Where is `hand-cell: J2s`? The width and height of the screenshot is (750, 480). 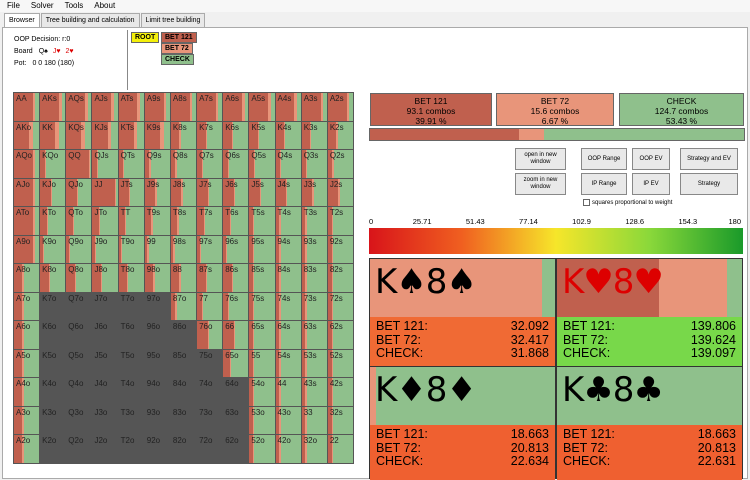
hand-cell: J2s is located at coordinates (340, 192).